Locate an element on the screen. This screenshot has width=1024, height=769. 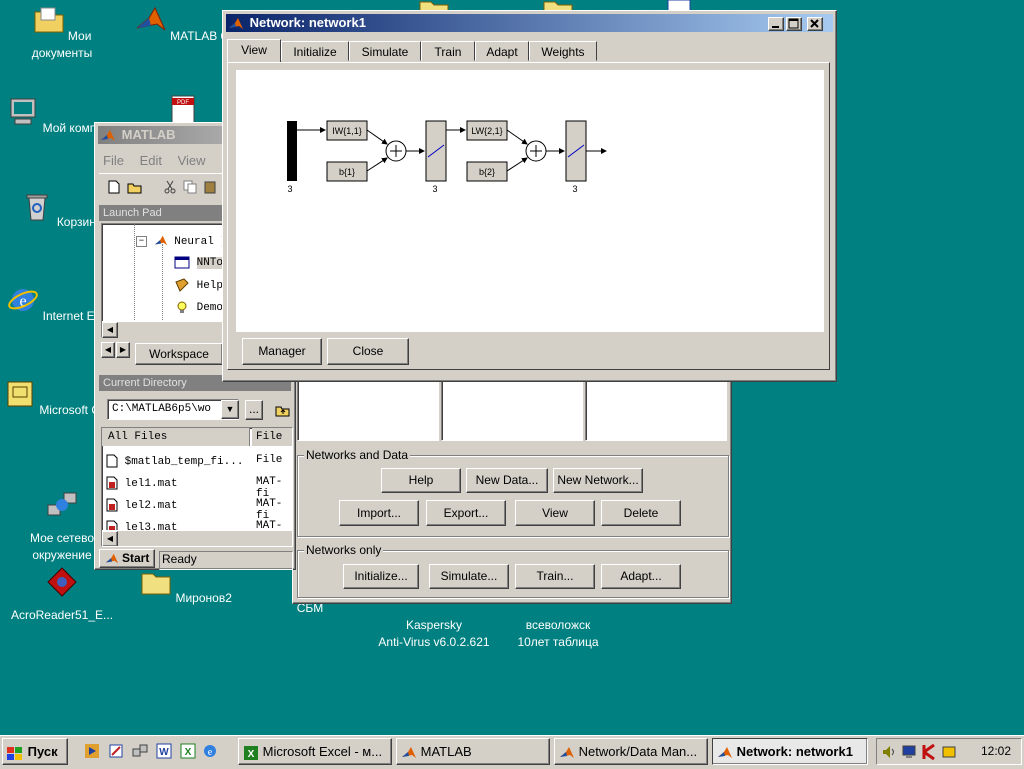
outputs-list is located at coordinates (656, 410).